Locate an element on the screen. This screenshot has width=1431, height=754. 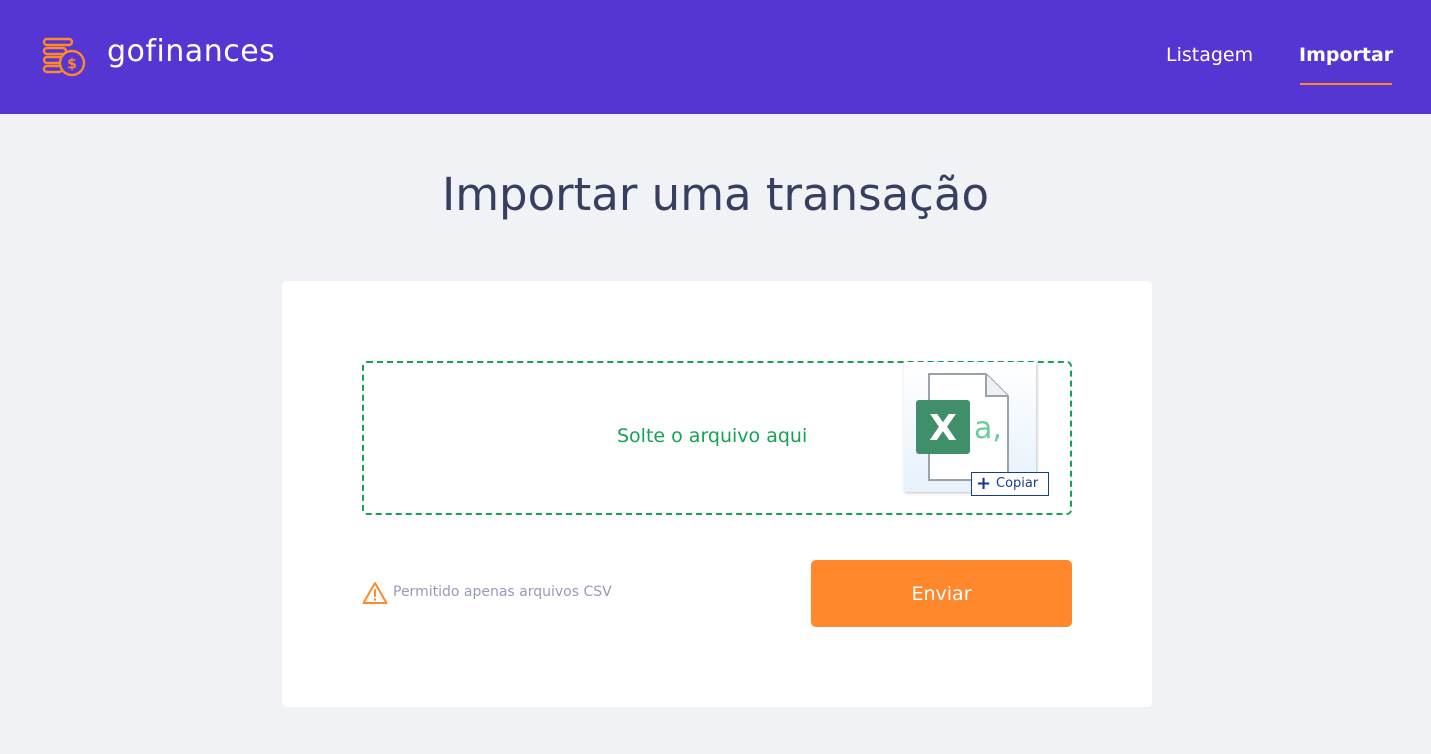
copy-badge: + Copiar is located at coordinates (1010, 484).